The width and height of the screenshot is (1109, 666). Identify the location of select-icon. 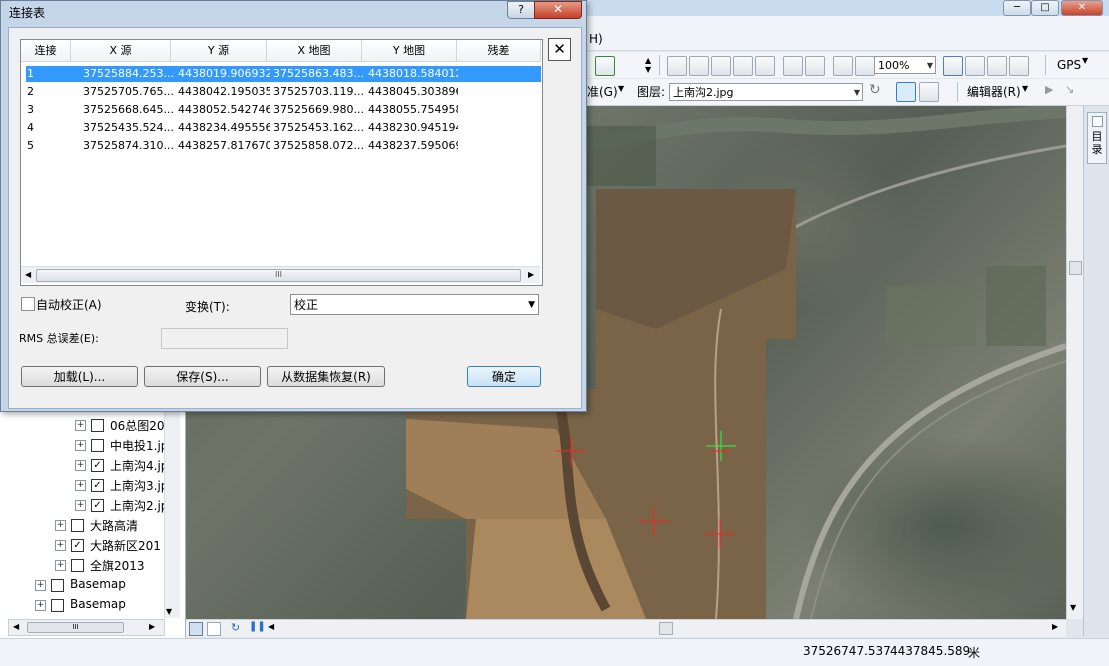
(865, 66).